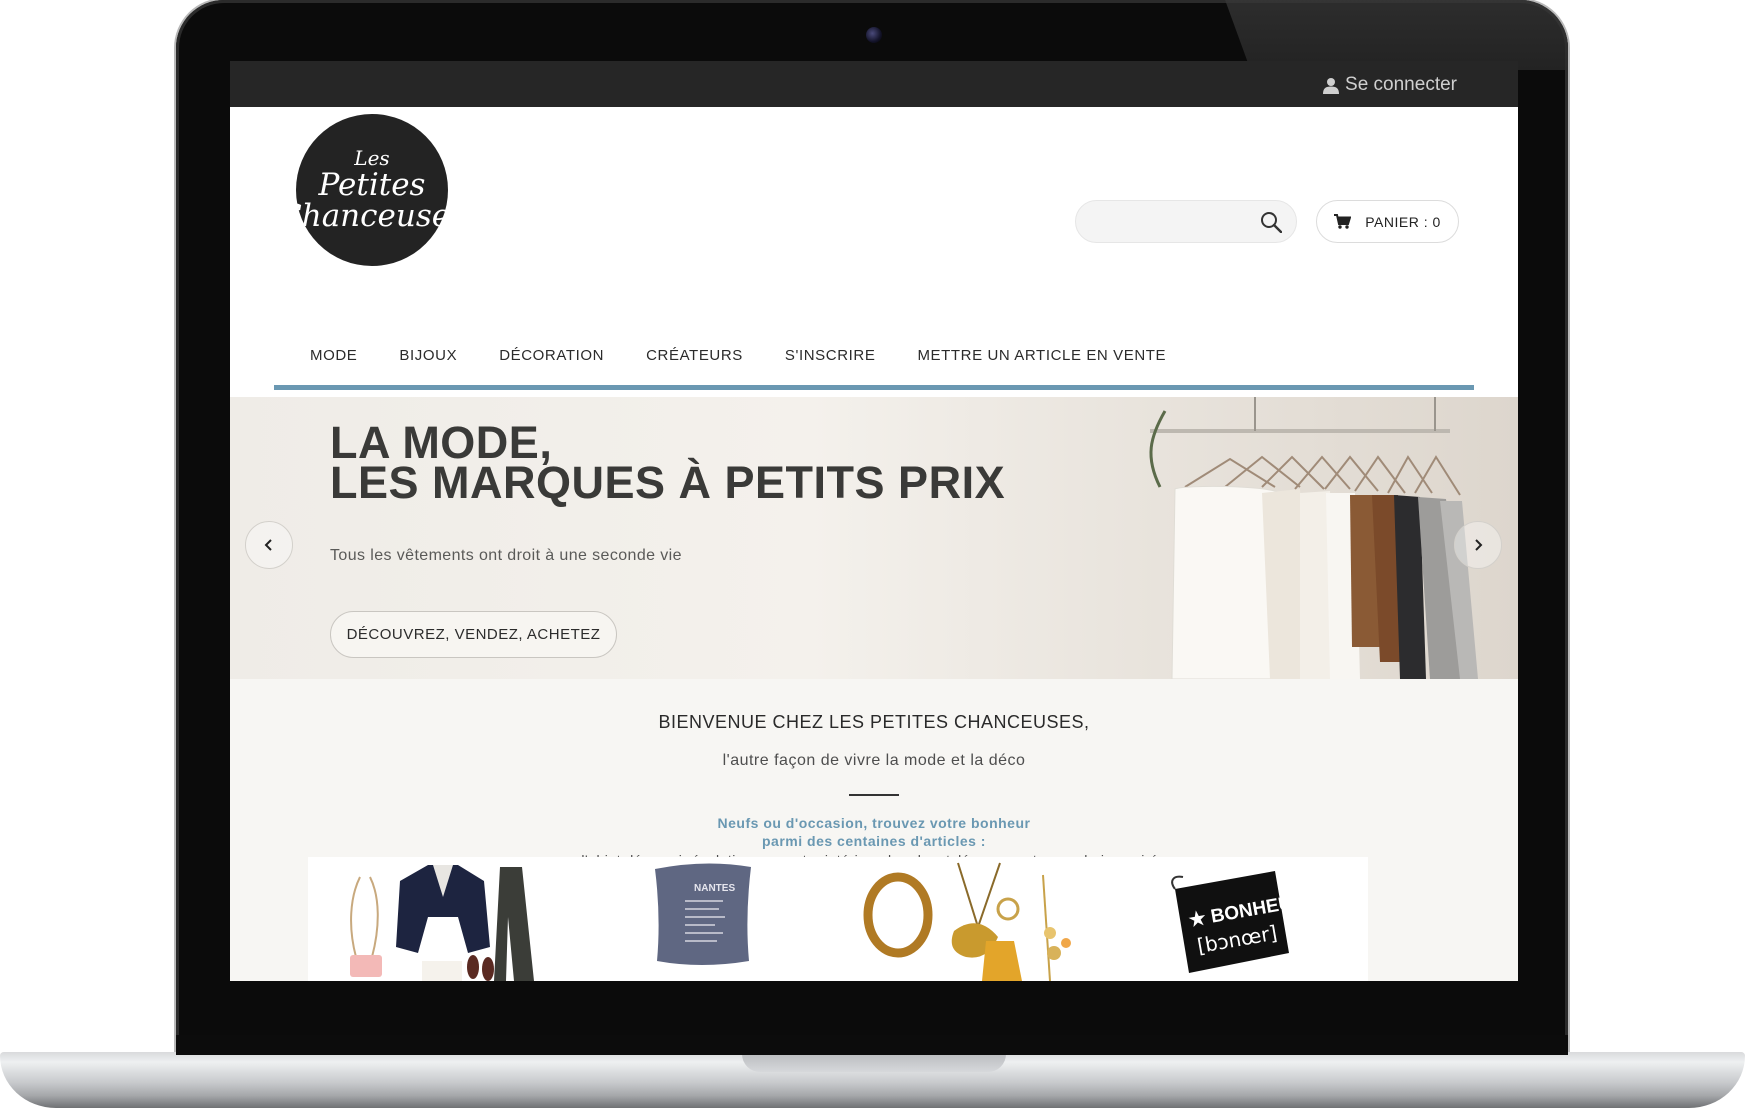 The image size is (1745, 1108). What do you see at coordinates (703, 914) in the screenshot?
I see `cushion-image: NANTES` at bounding box center [703, 914].